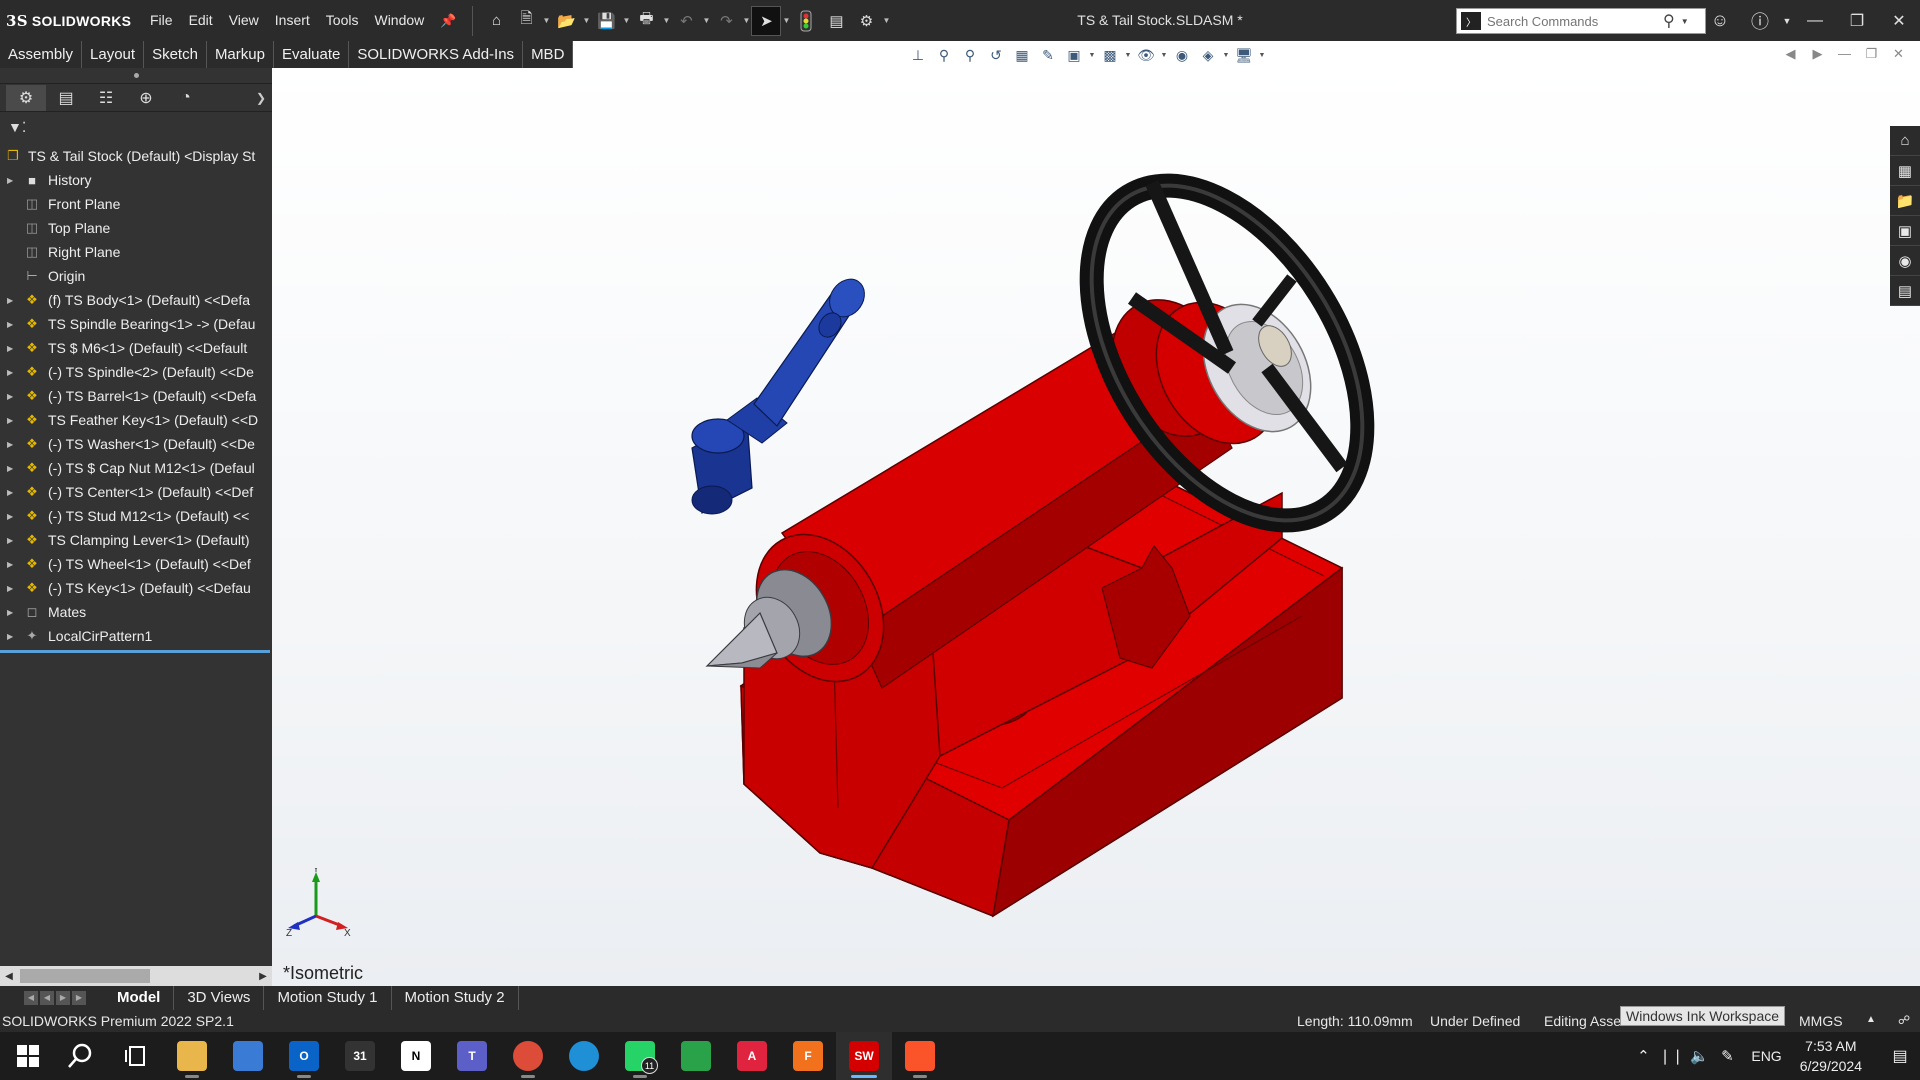 The height and width of the screenshot is (1080, 1920). I want to click on hide-show-items-icon: 👁, so click(1146, 55).